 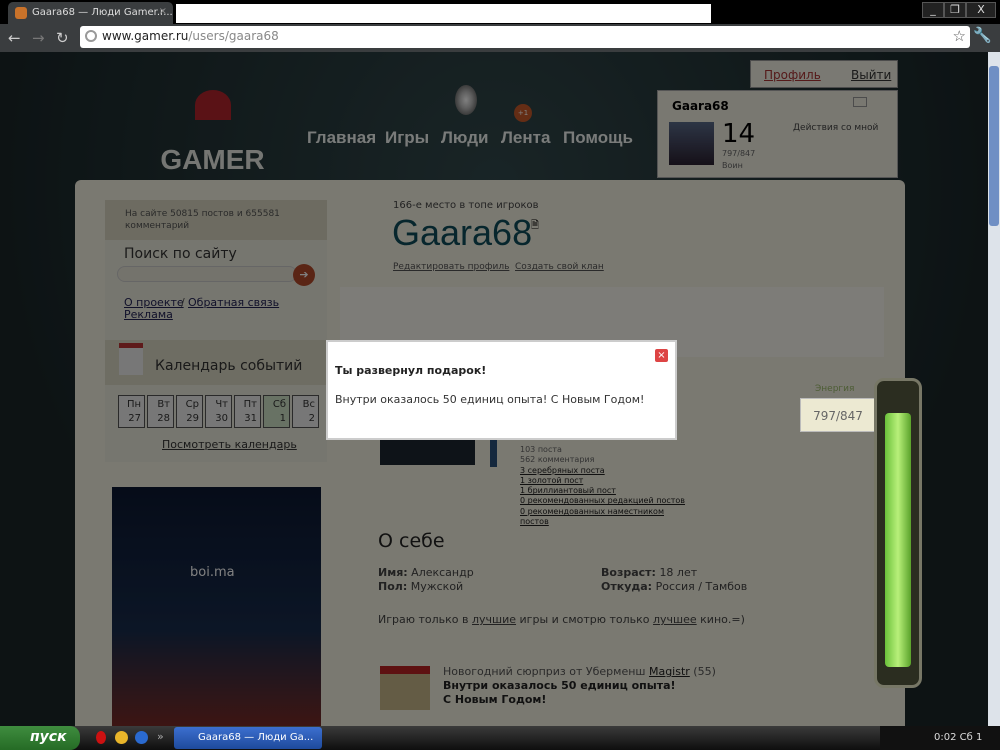 I want to click on wrench-icon: 🔧, so click(x=982, y=35).